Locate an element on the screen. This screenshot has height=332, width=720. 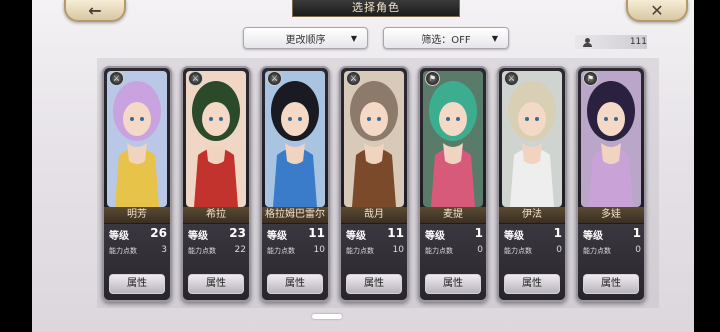
character-card: ⚔ 希拉 等级 23 能力点数 22 属性 is located at coordinates (216, 184).